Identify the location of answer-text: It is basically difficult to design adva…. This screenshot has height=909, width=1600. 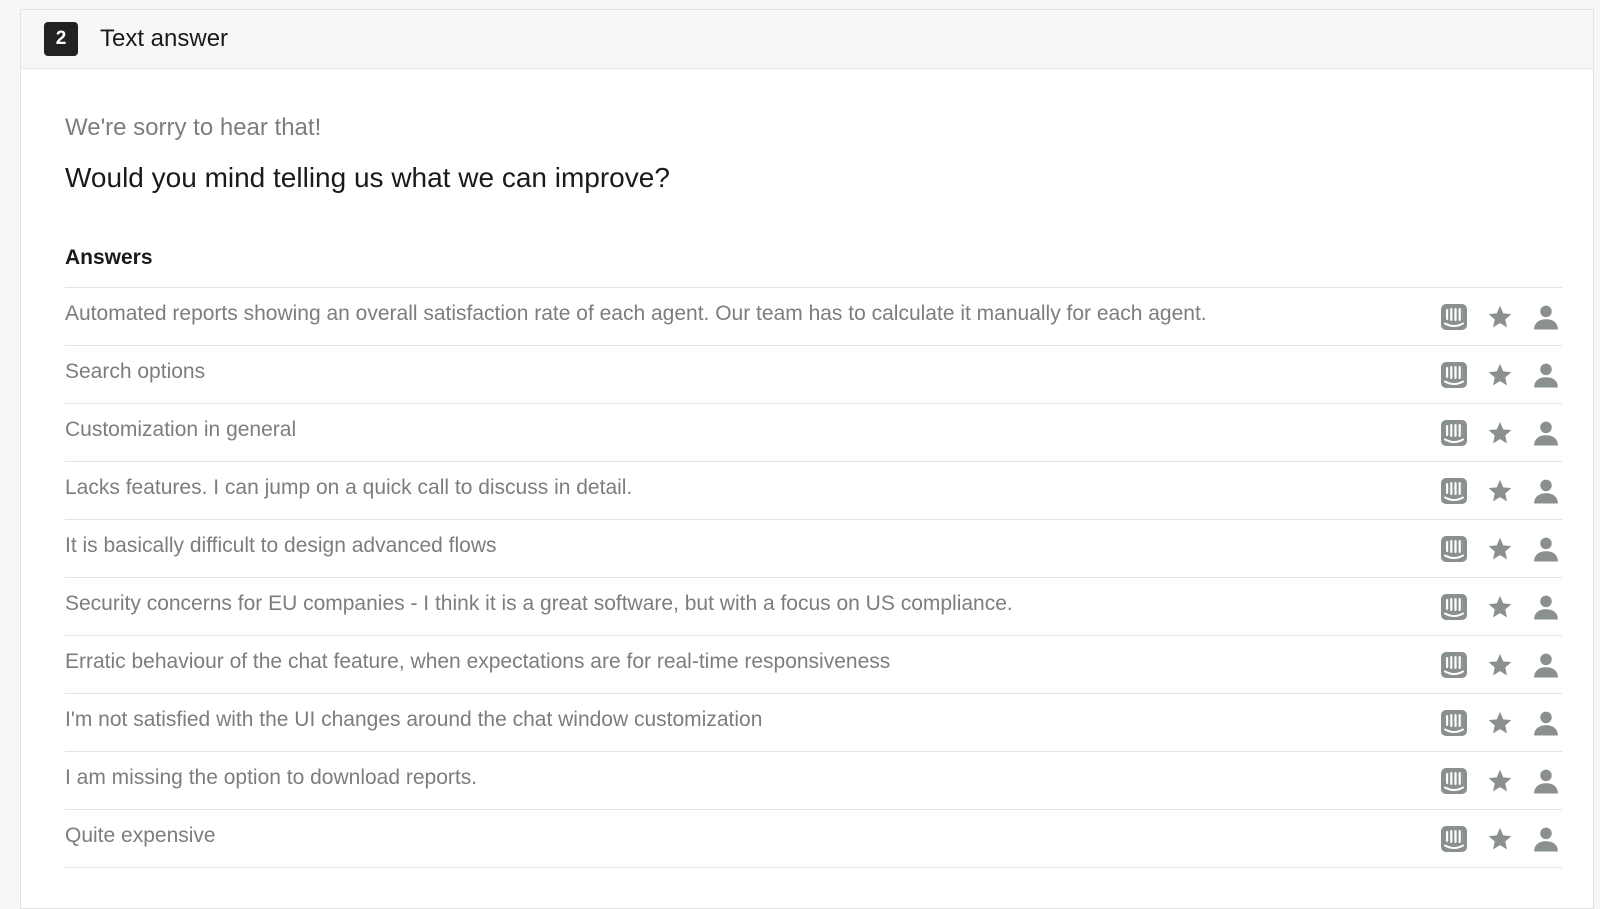
(751, 546).